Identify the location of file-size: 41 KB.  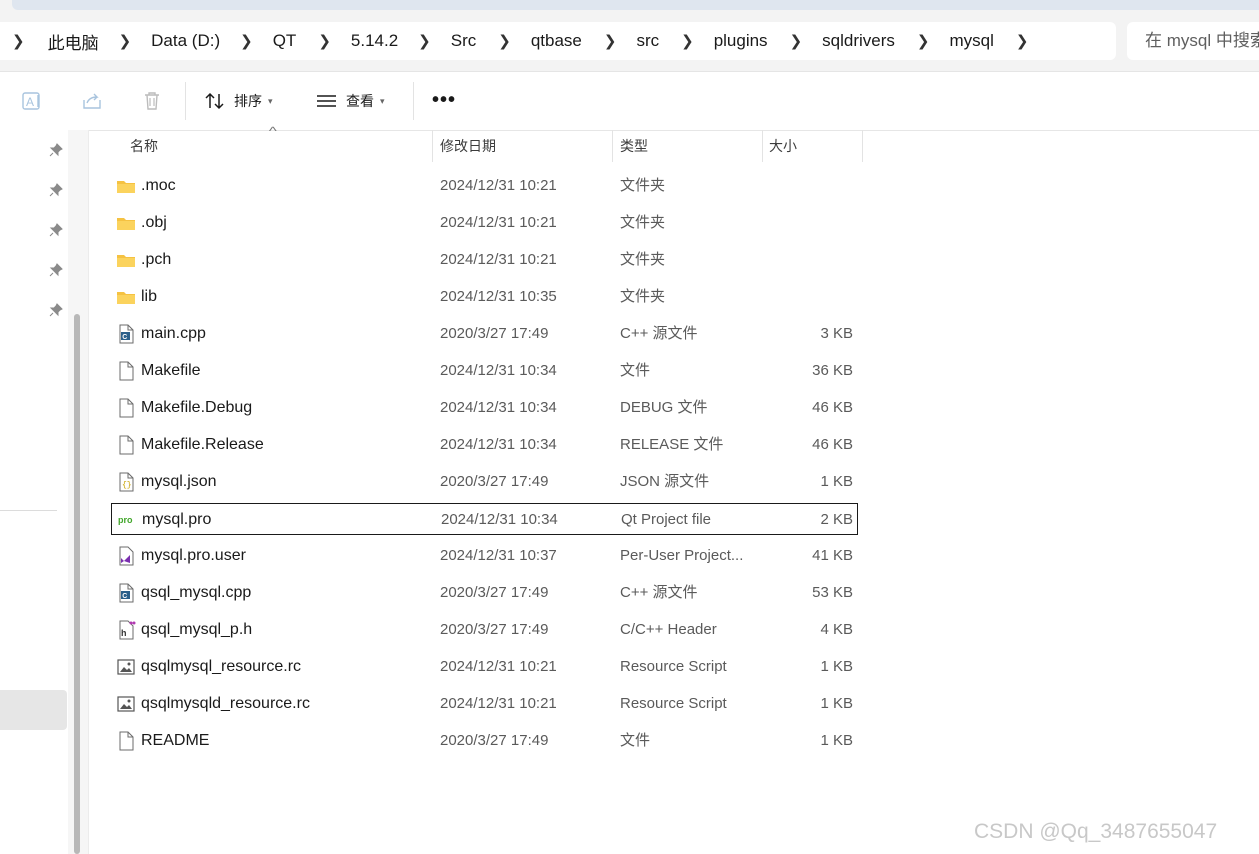
(832, 555).